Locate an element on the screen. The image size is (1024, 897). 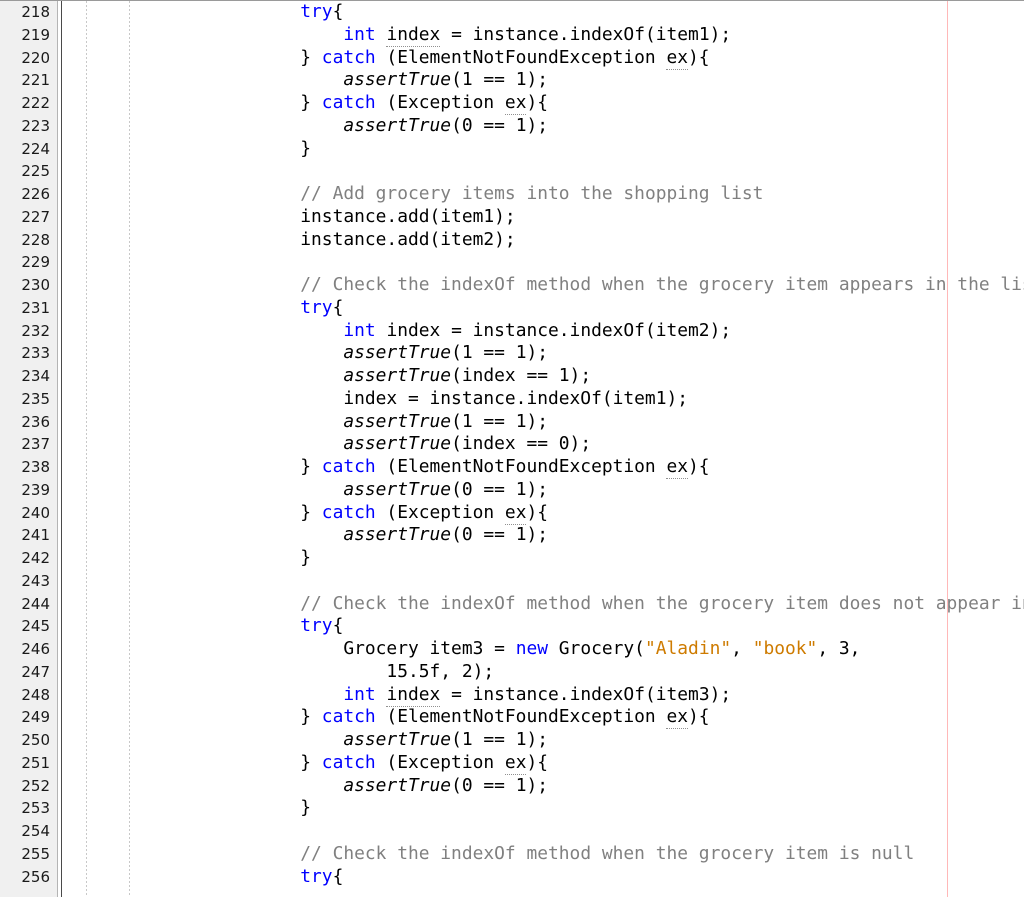
code-token-plain: (index == 0); is located at coordinates (521, 444).